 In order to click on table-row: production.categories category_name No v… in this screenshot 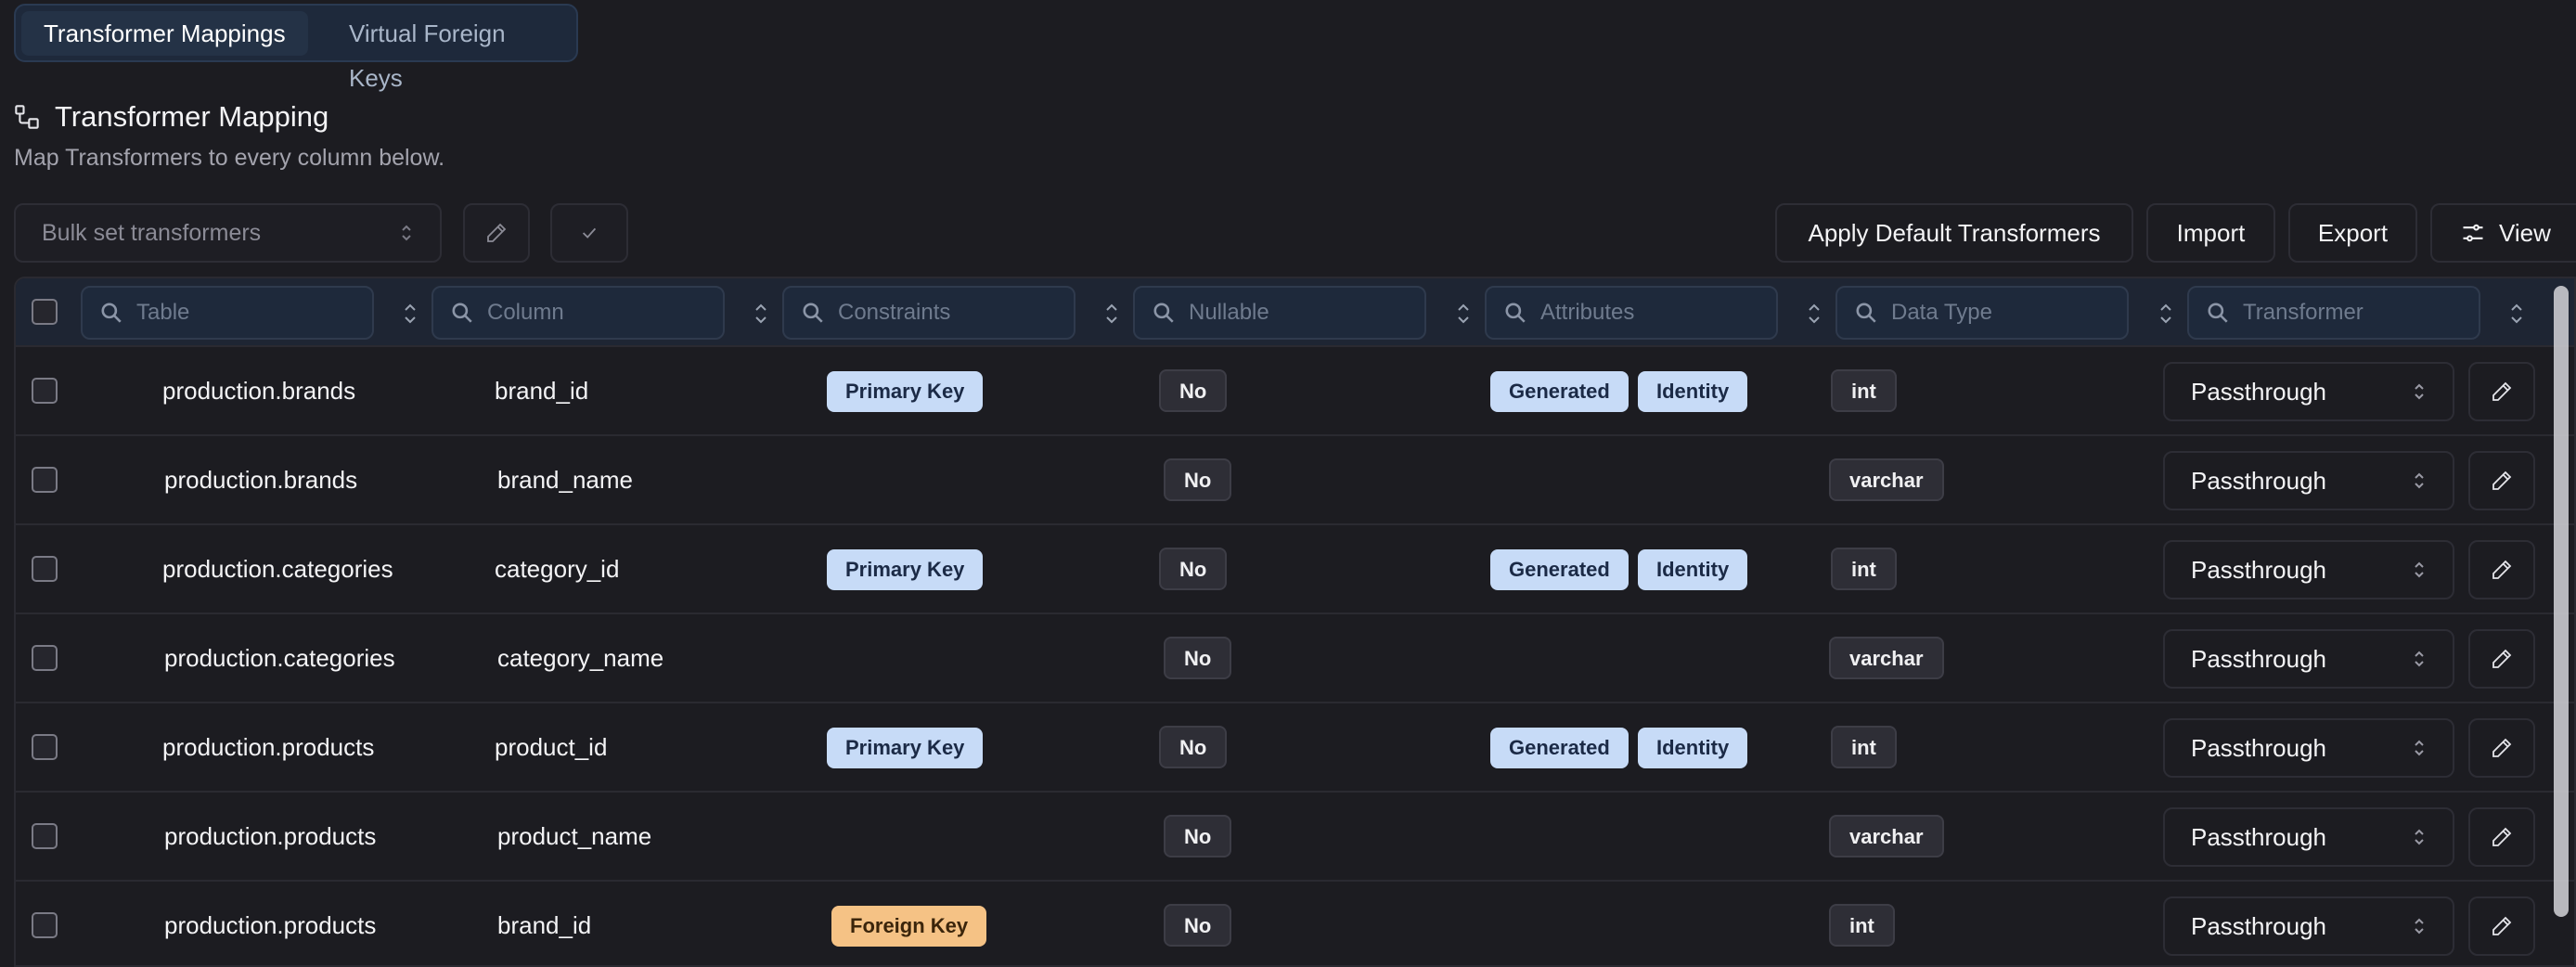, I will do `click(1295, 658)`.